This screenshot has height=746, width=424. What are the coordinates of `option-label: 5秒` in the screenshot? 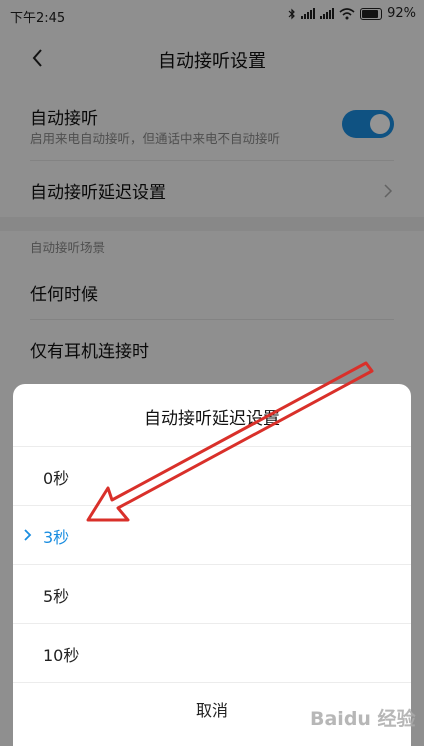 It's located at (56, 596).